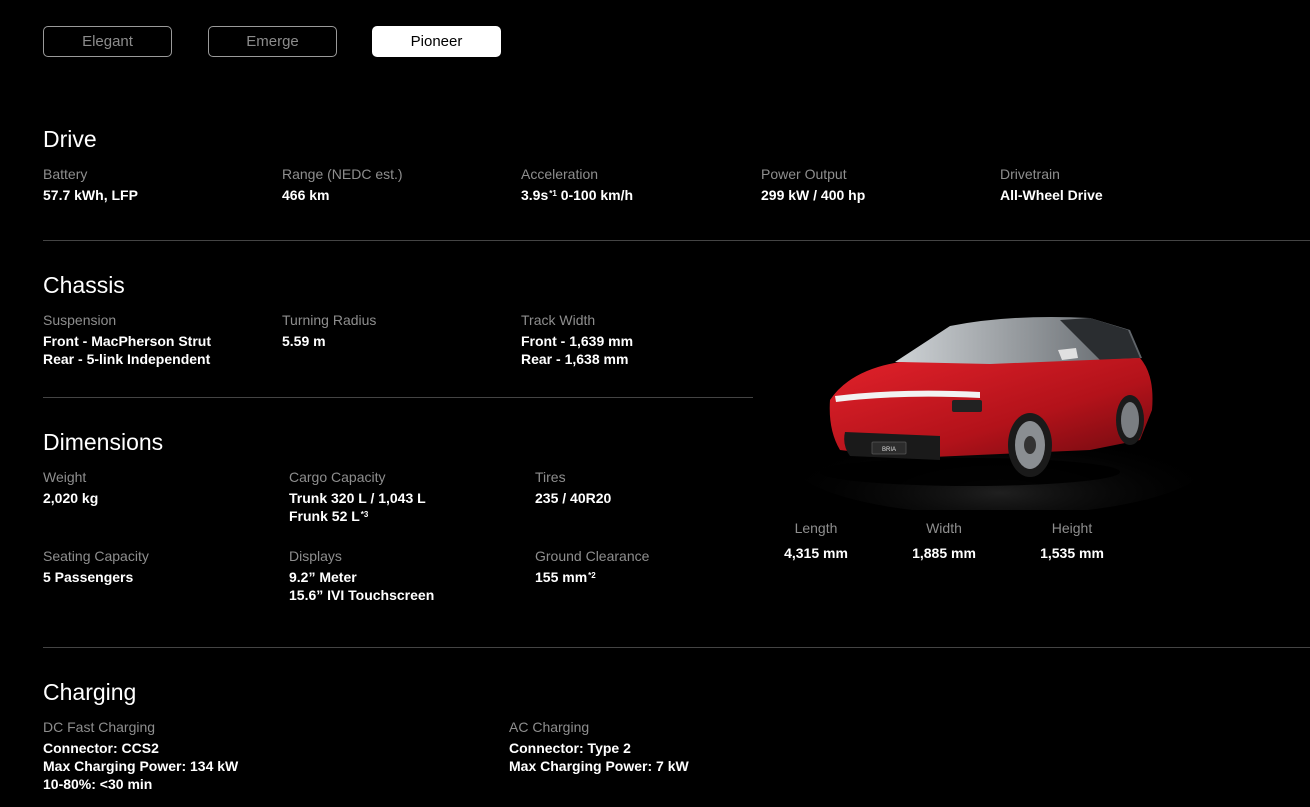  Describe the element at coordinates (342, 174) in the screenshot. I see `range-label: Range (NEDC est.)` at that location.